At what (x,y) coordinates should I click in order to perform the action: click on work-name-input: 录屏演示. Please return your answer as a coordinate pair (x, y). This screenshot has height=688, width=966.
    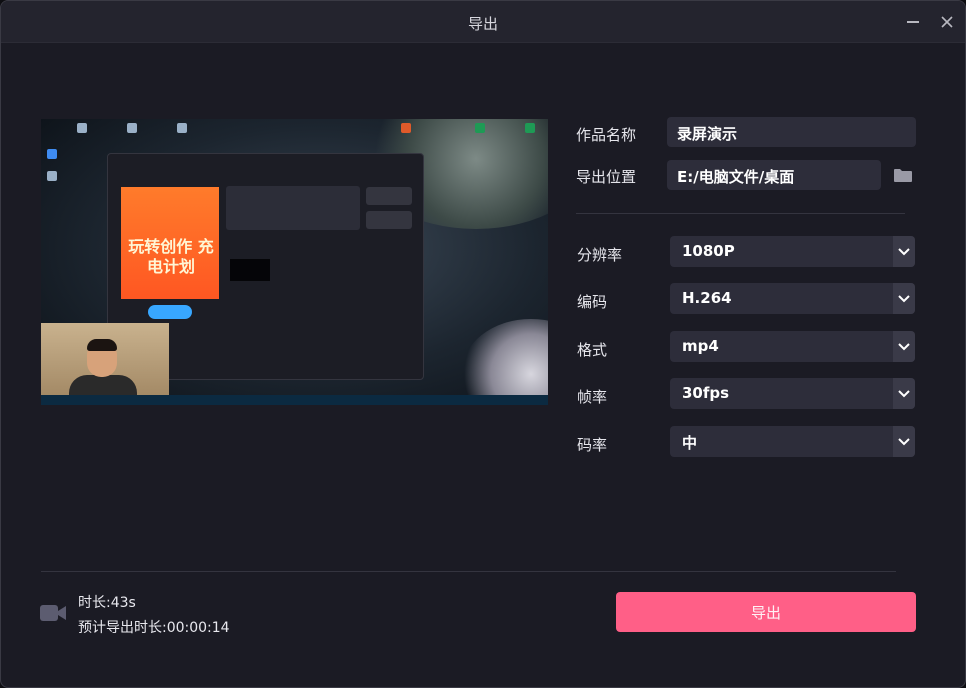
    Looking at the image, I should click on (791, 132).